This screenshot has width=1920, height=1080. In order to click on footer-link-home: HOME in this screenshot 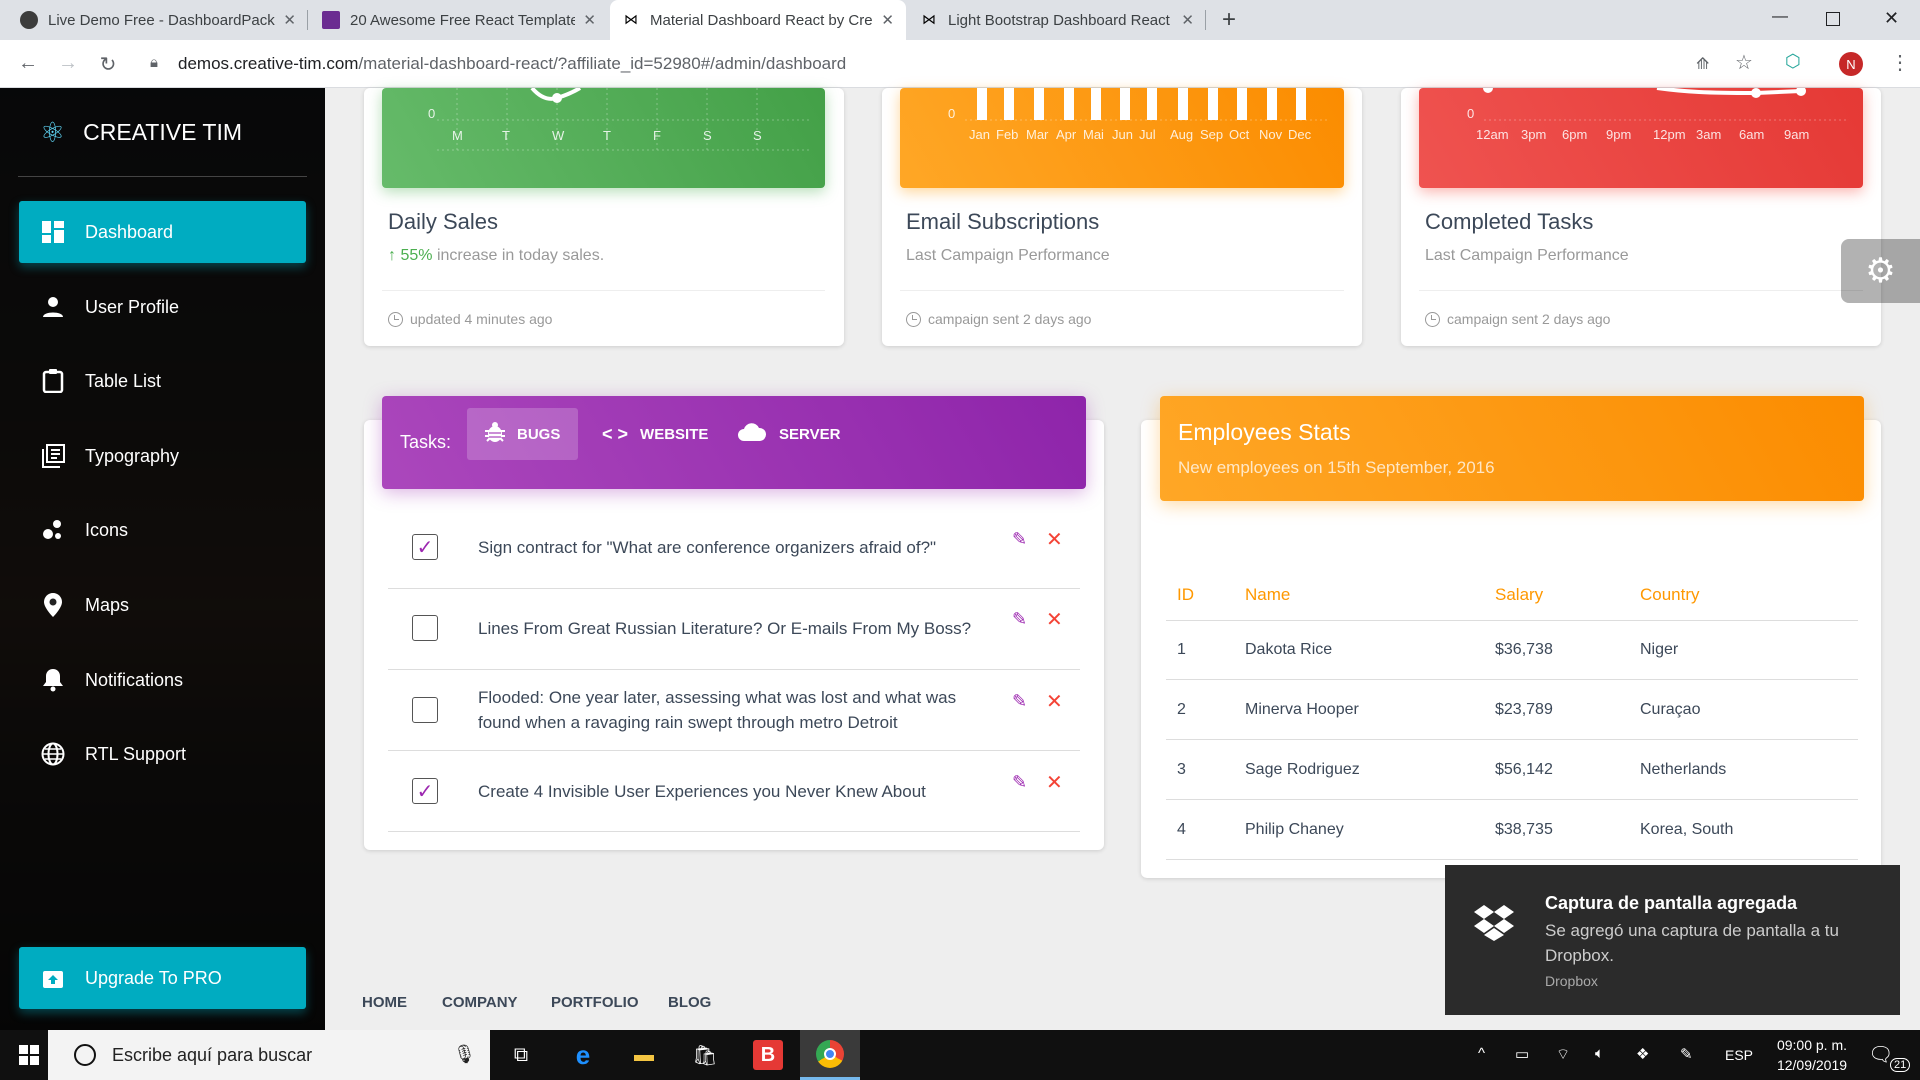, I will do `click(384, 1002)`.